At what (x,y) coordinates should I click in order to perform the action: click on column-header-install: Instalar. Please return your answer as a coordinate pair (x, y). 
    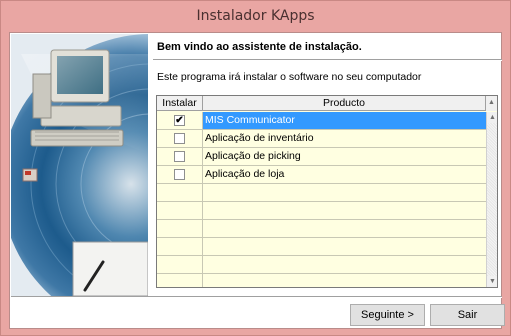
    Looking at the image, I should click on (180, 103).